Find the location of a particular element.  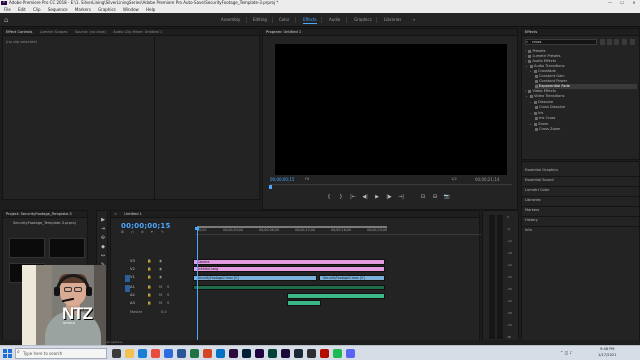

razor-tool-icon: ◆ is located at coordinates (103, 247).